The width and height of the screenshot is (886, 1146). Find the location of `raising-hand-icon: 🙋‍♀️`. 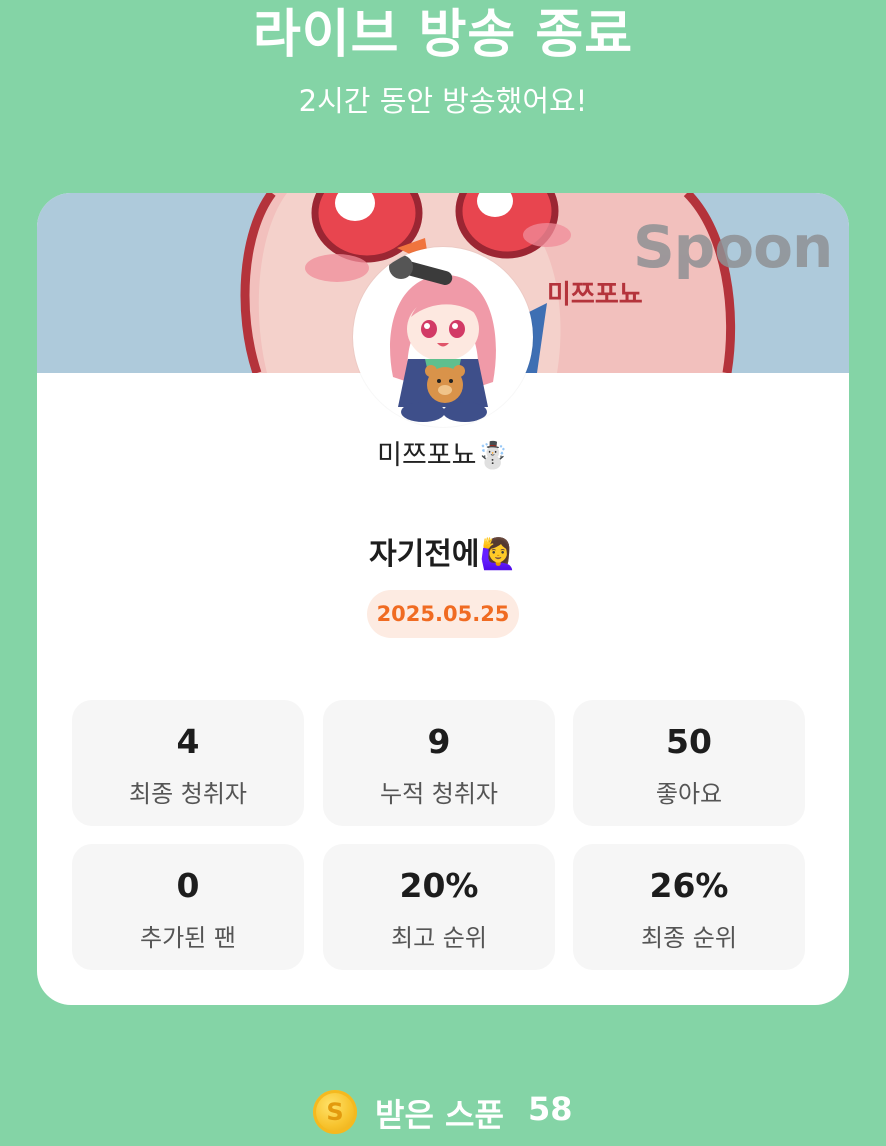

raising-hand-icon: 🙋‍♀️ is located at coordinates (498, 554).